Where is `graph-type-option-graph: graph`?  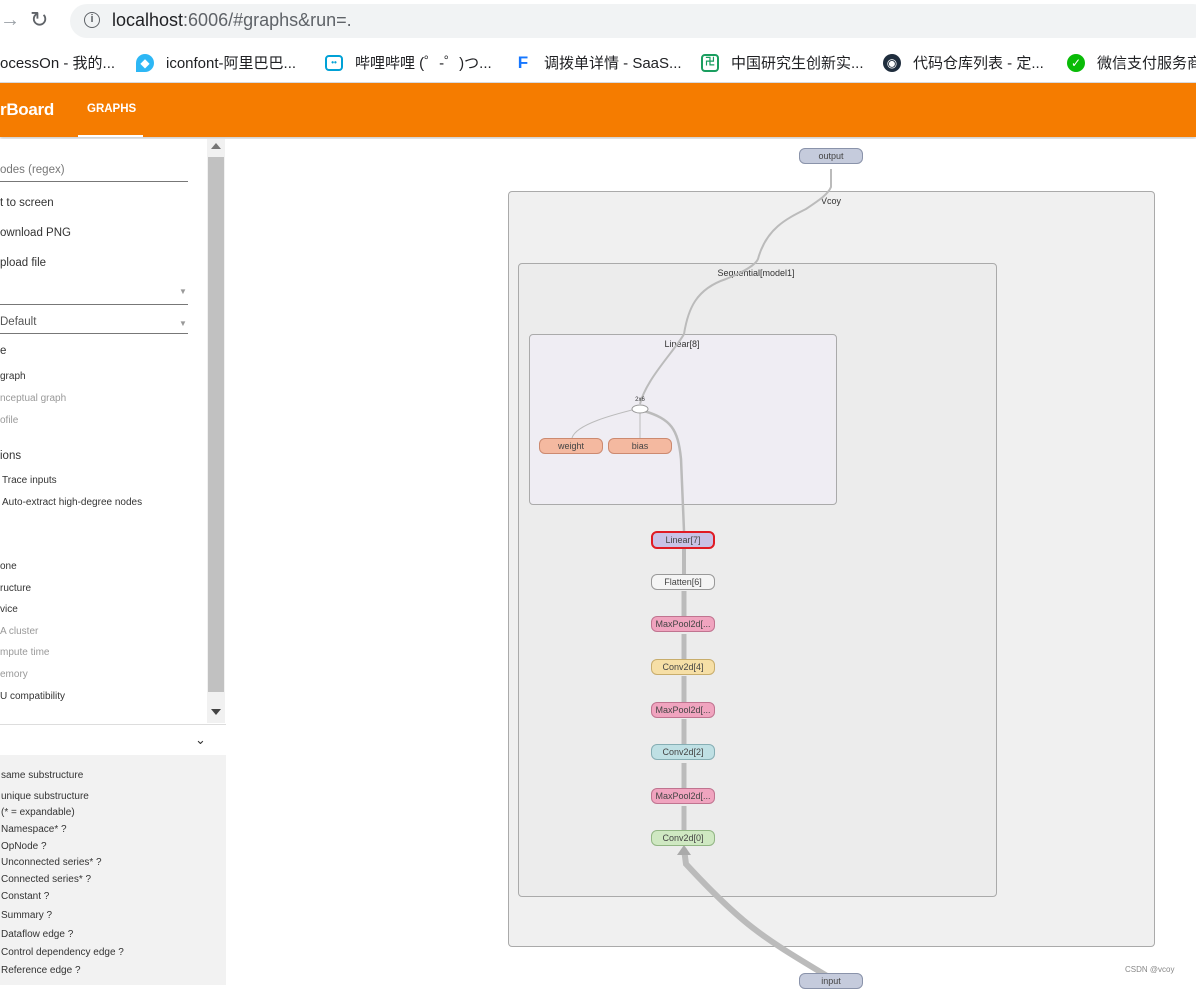 graph-type-option-graph: graph is located at coordinates (13, 376).